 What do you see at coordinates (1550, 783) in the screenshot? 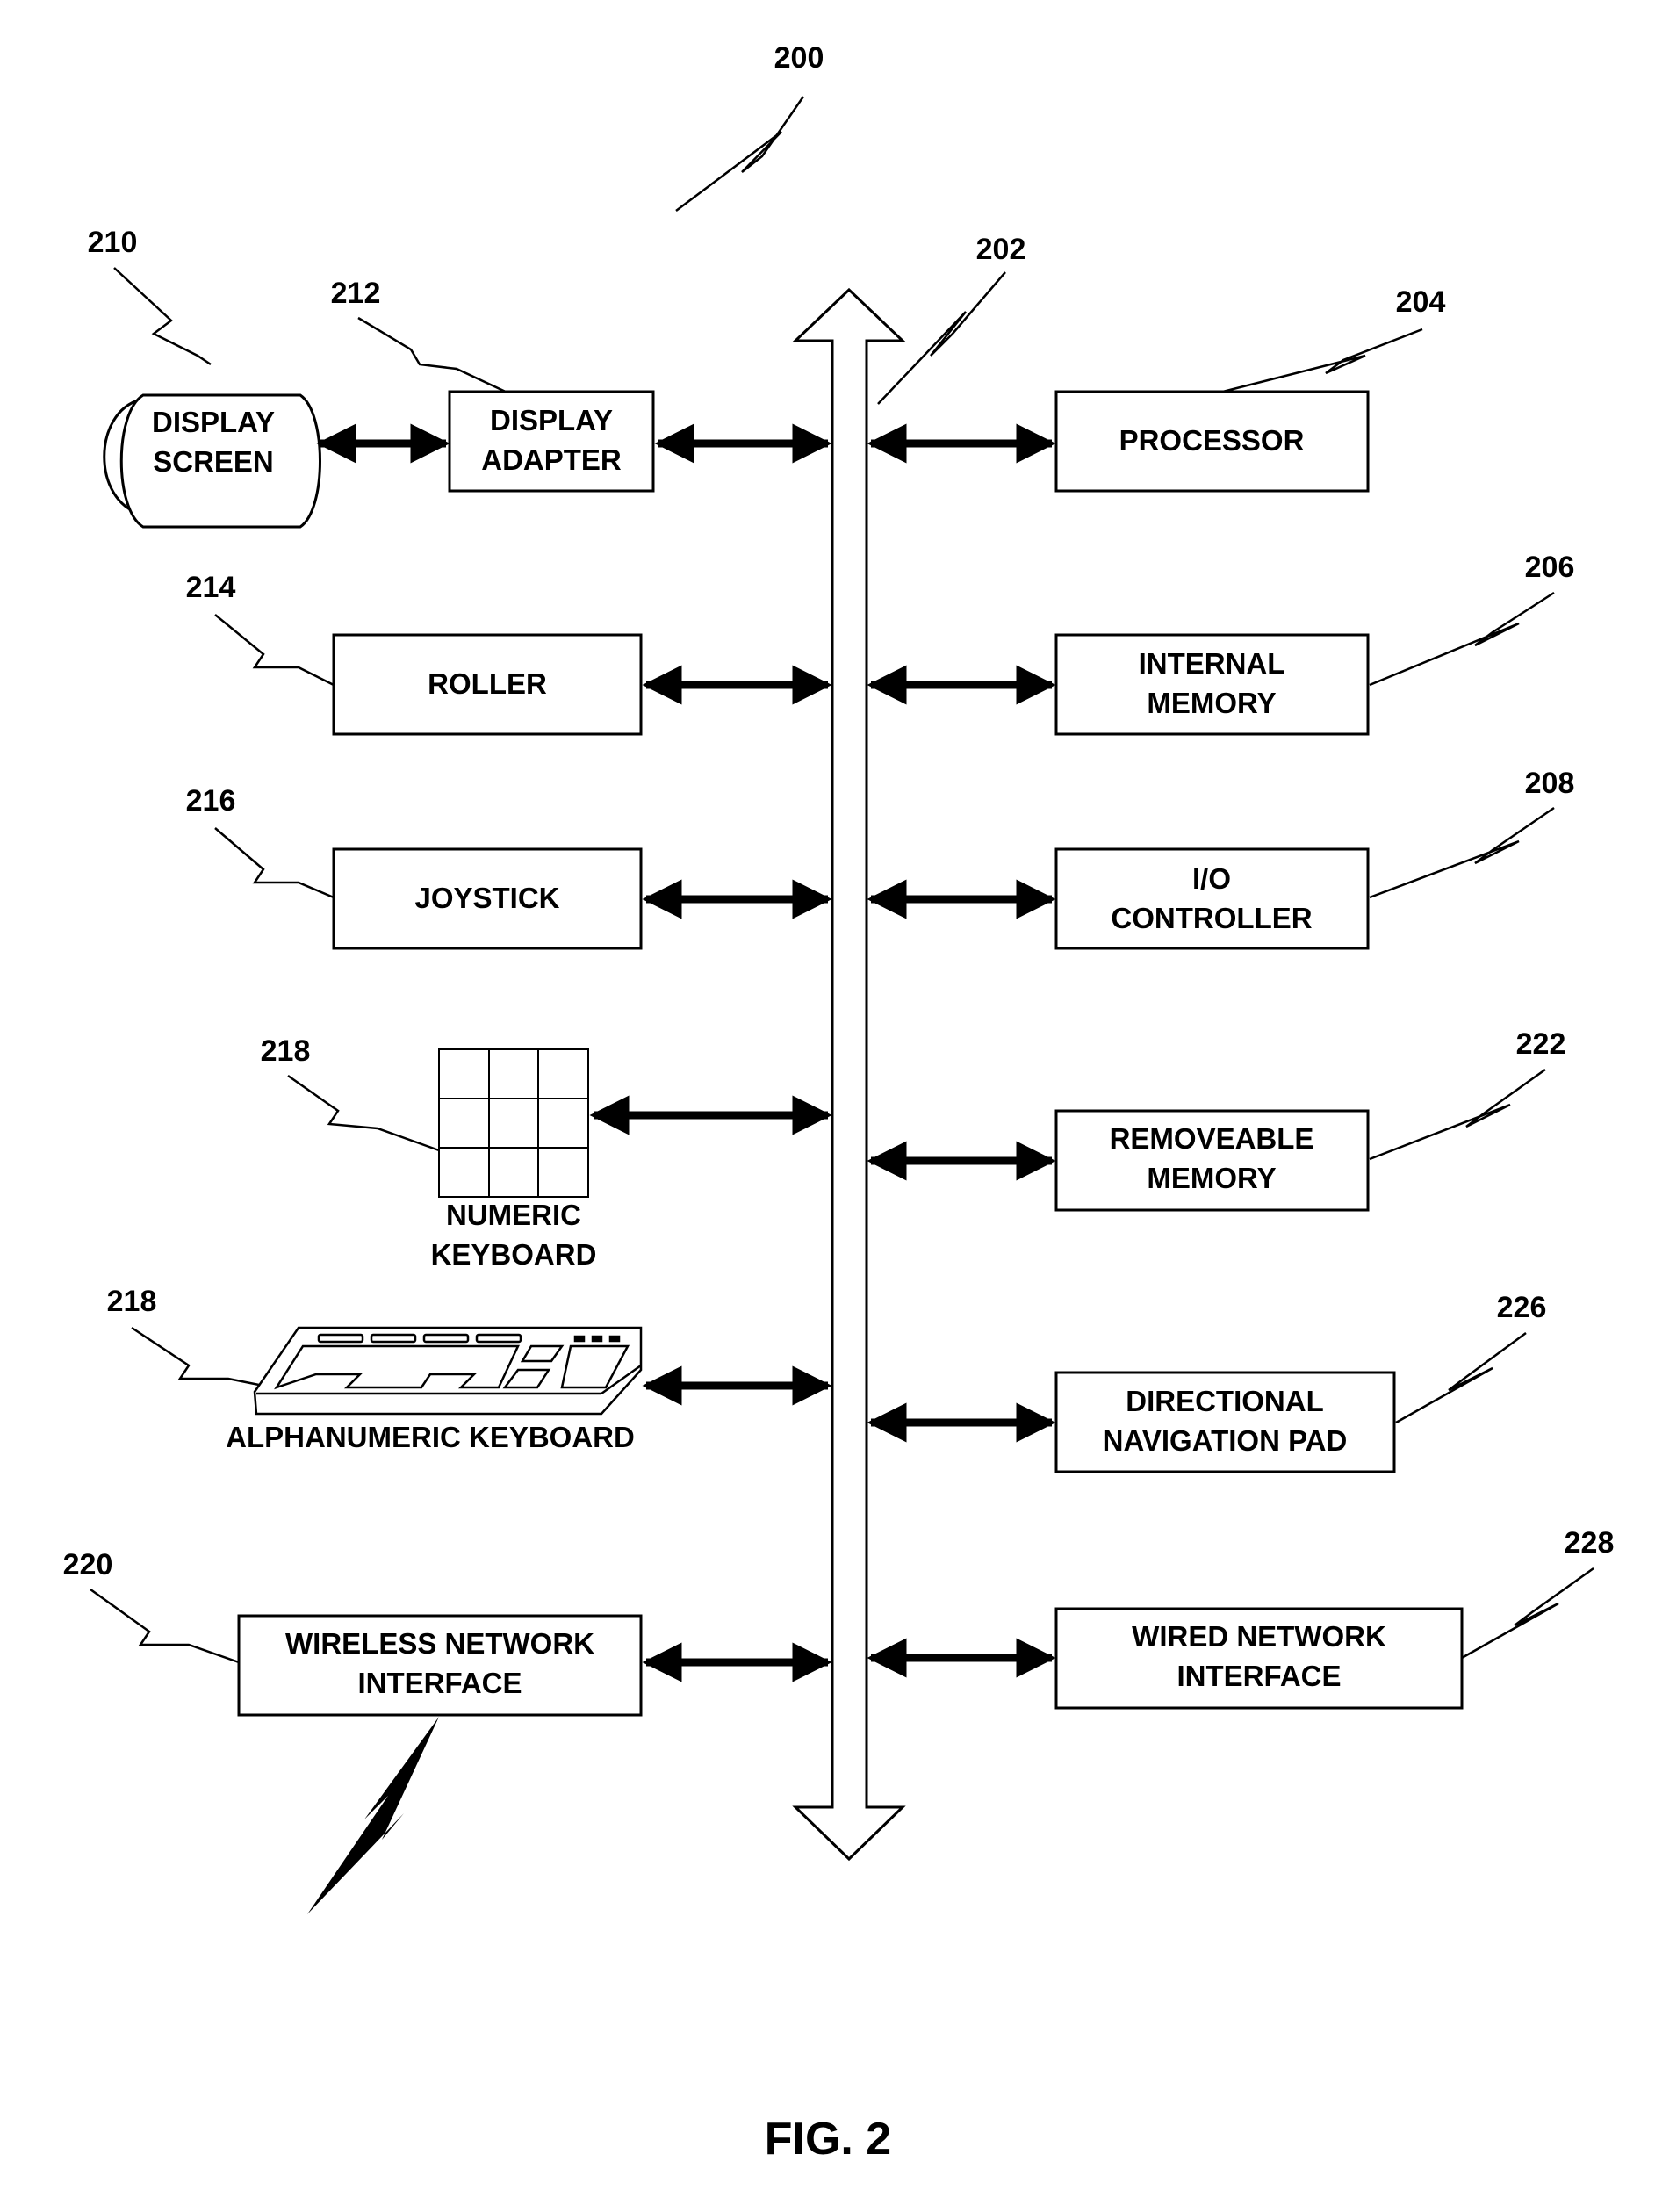
I see `ref-label-208: 208` at bounding box center [1550, 783].